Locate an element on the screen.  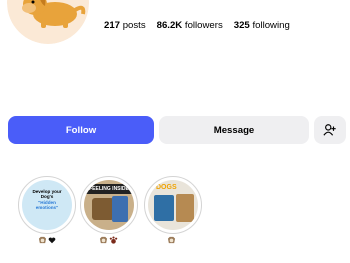
highlight-1-label is located at coordinates (47, 240).